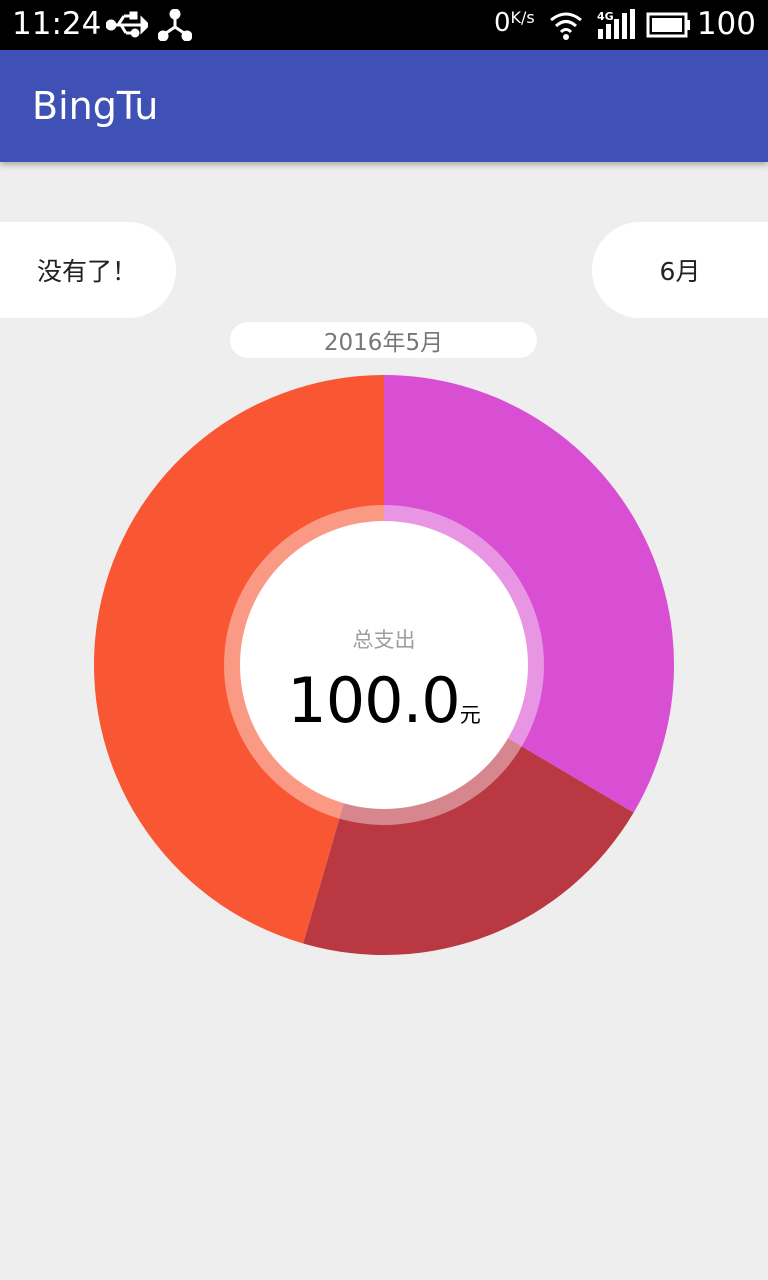  I want to click on prev-month-button: 没有了！, so click(88, 270).